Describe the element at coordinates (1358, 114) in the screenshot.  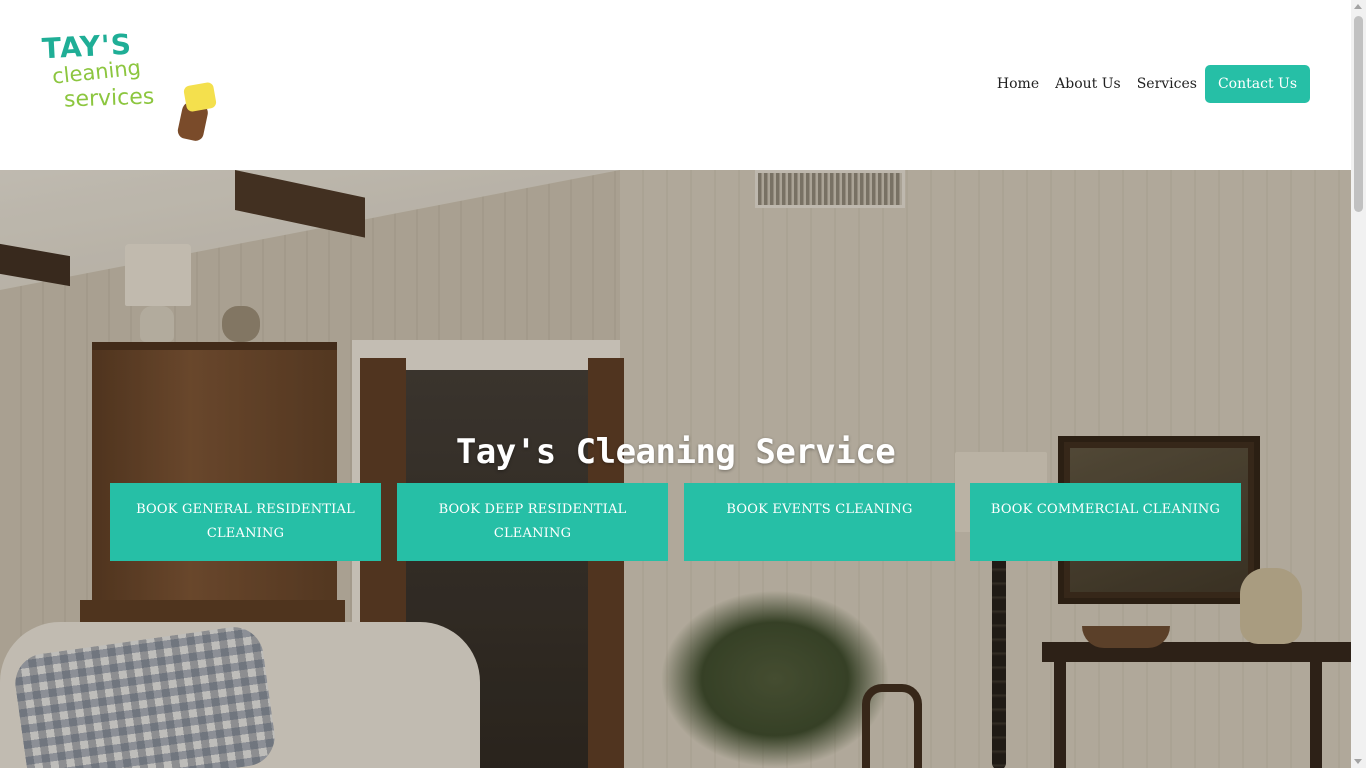
I see `scrollbar-thumb` at that location.